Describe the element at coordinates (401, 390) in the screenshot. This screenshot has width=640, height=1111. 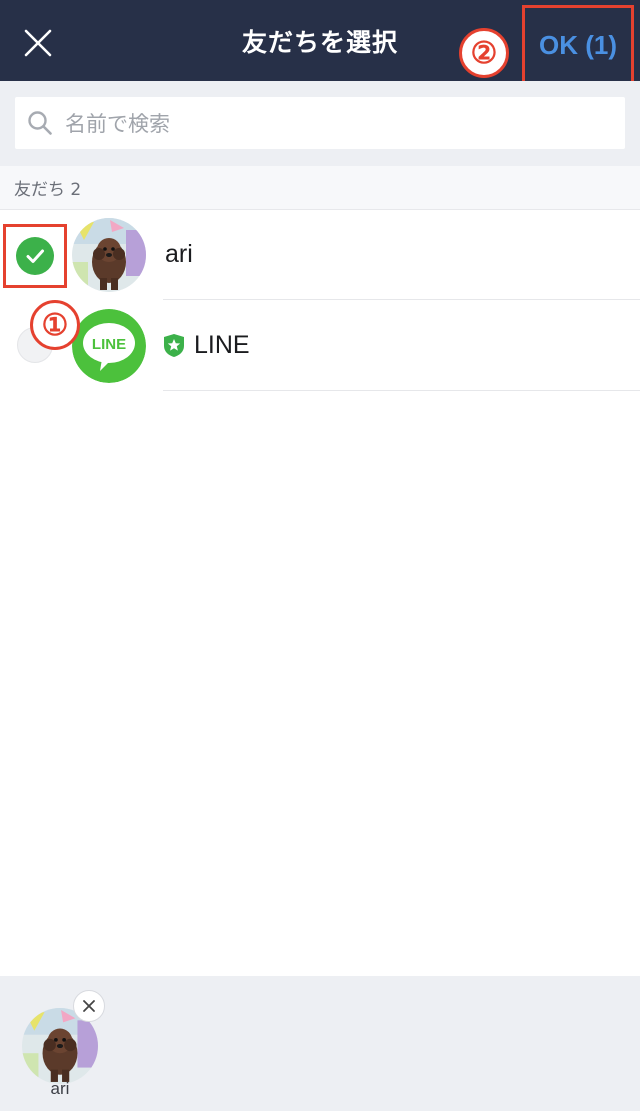
I see `divider` at that location.